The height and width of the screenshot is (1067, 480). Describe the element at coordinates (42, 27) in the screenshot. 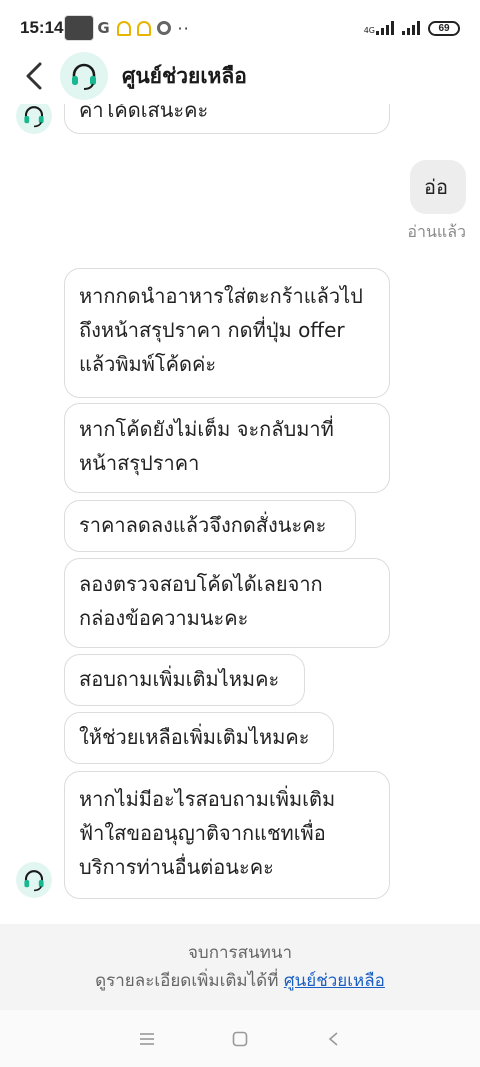

I see `status-time: 15:14` at that location.